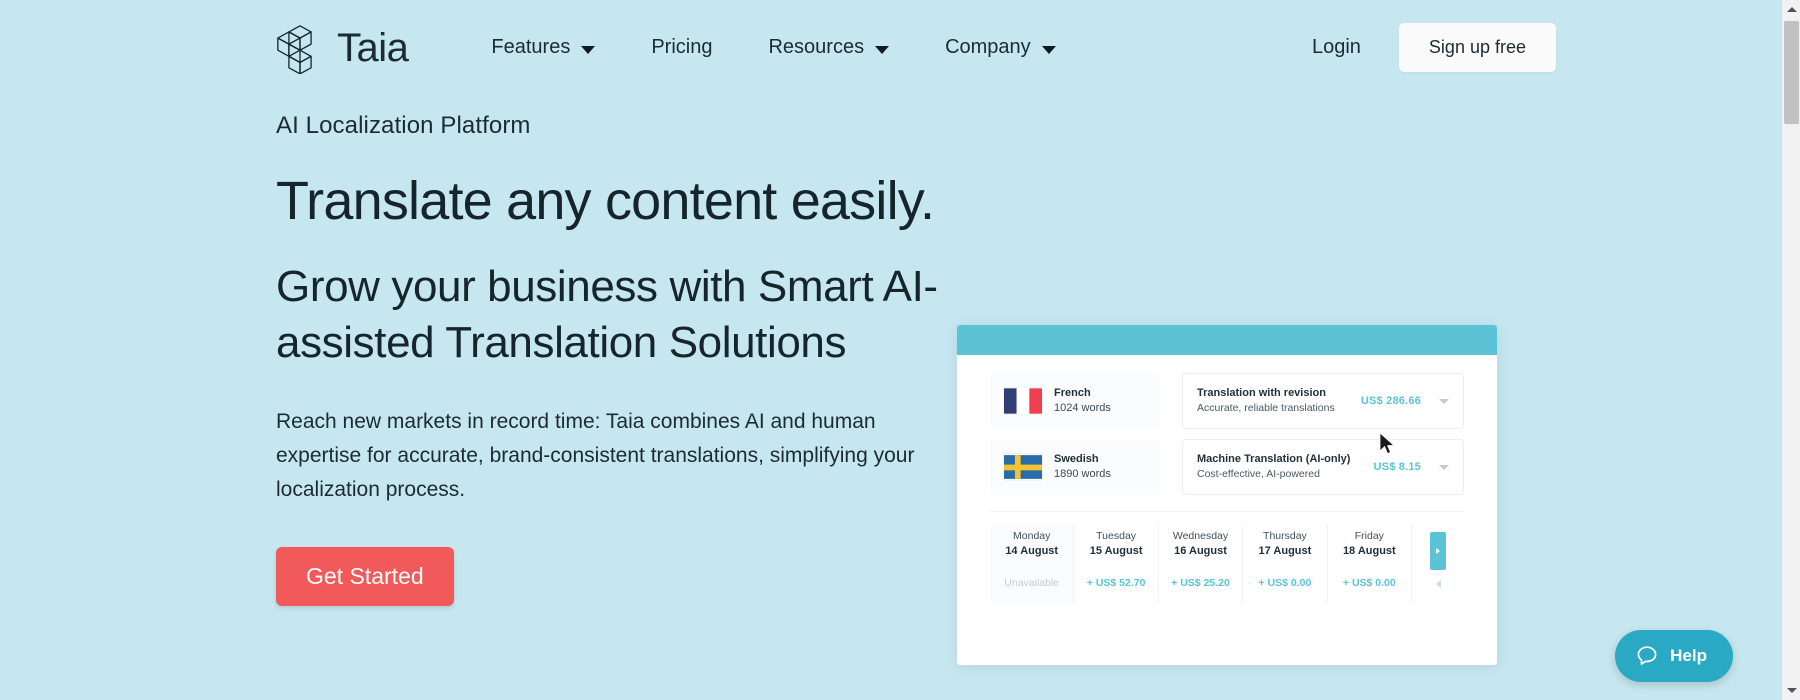 The image size is (1800, 700). Describe the element at coordinates (1116, 564) in the screenshot. I see `delivery-date-option: Tuesday 15 August + US$ 52.70` at that location.